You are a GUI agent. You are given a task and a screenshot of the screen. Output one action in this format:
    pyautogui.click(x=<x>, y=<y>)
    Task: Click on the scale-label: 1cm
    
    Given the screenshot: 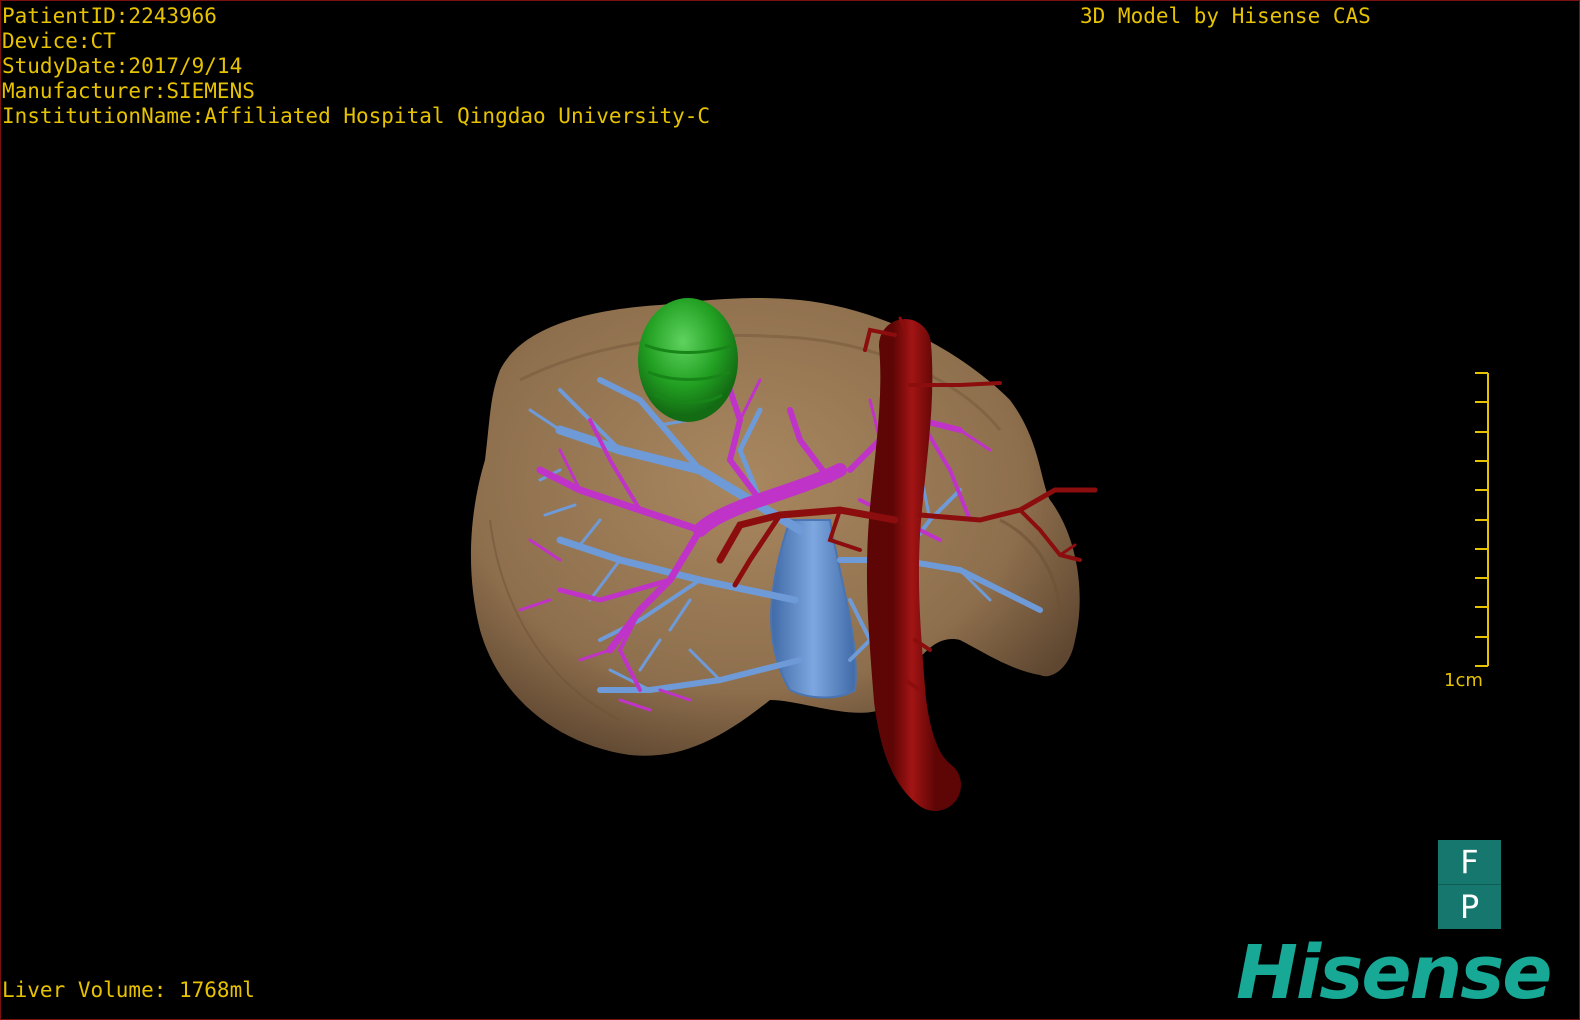 What is the action you would take?
    pyautogui.click(x=1463, y=680)
    